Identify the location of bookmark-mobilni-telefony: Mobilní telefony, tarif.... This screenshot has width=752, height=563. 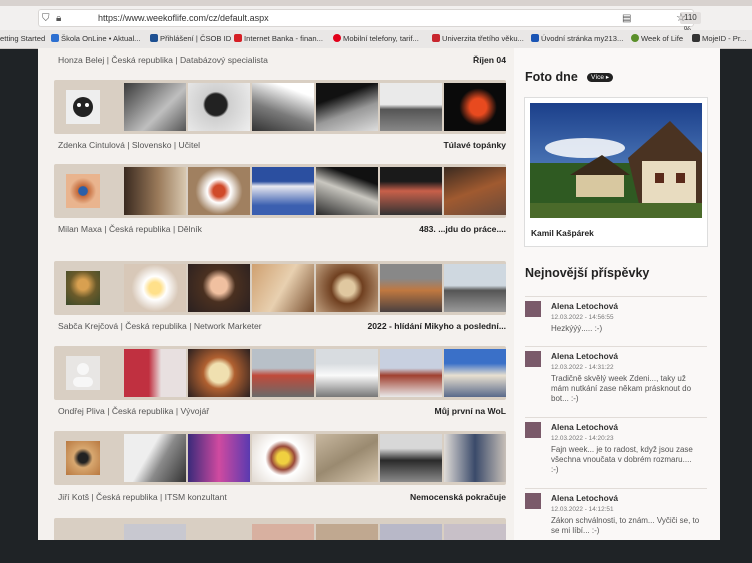
(376, 38).